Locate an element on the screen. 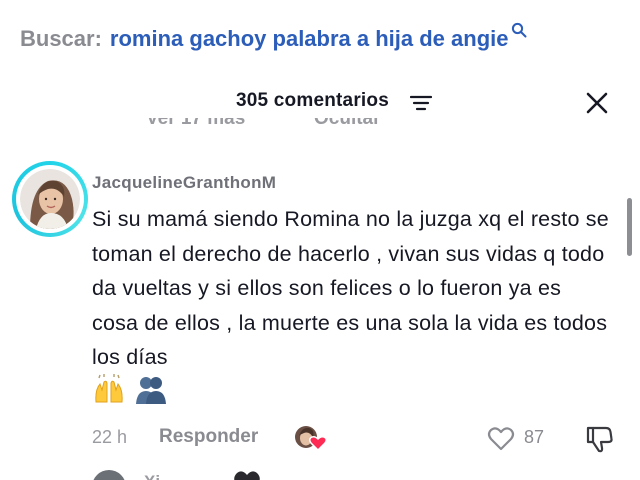 The height and width of the screenshot is (480, 640). creator-liked-icon is located at coordinates (311, 439).